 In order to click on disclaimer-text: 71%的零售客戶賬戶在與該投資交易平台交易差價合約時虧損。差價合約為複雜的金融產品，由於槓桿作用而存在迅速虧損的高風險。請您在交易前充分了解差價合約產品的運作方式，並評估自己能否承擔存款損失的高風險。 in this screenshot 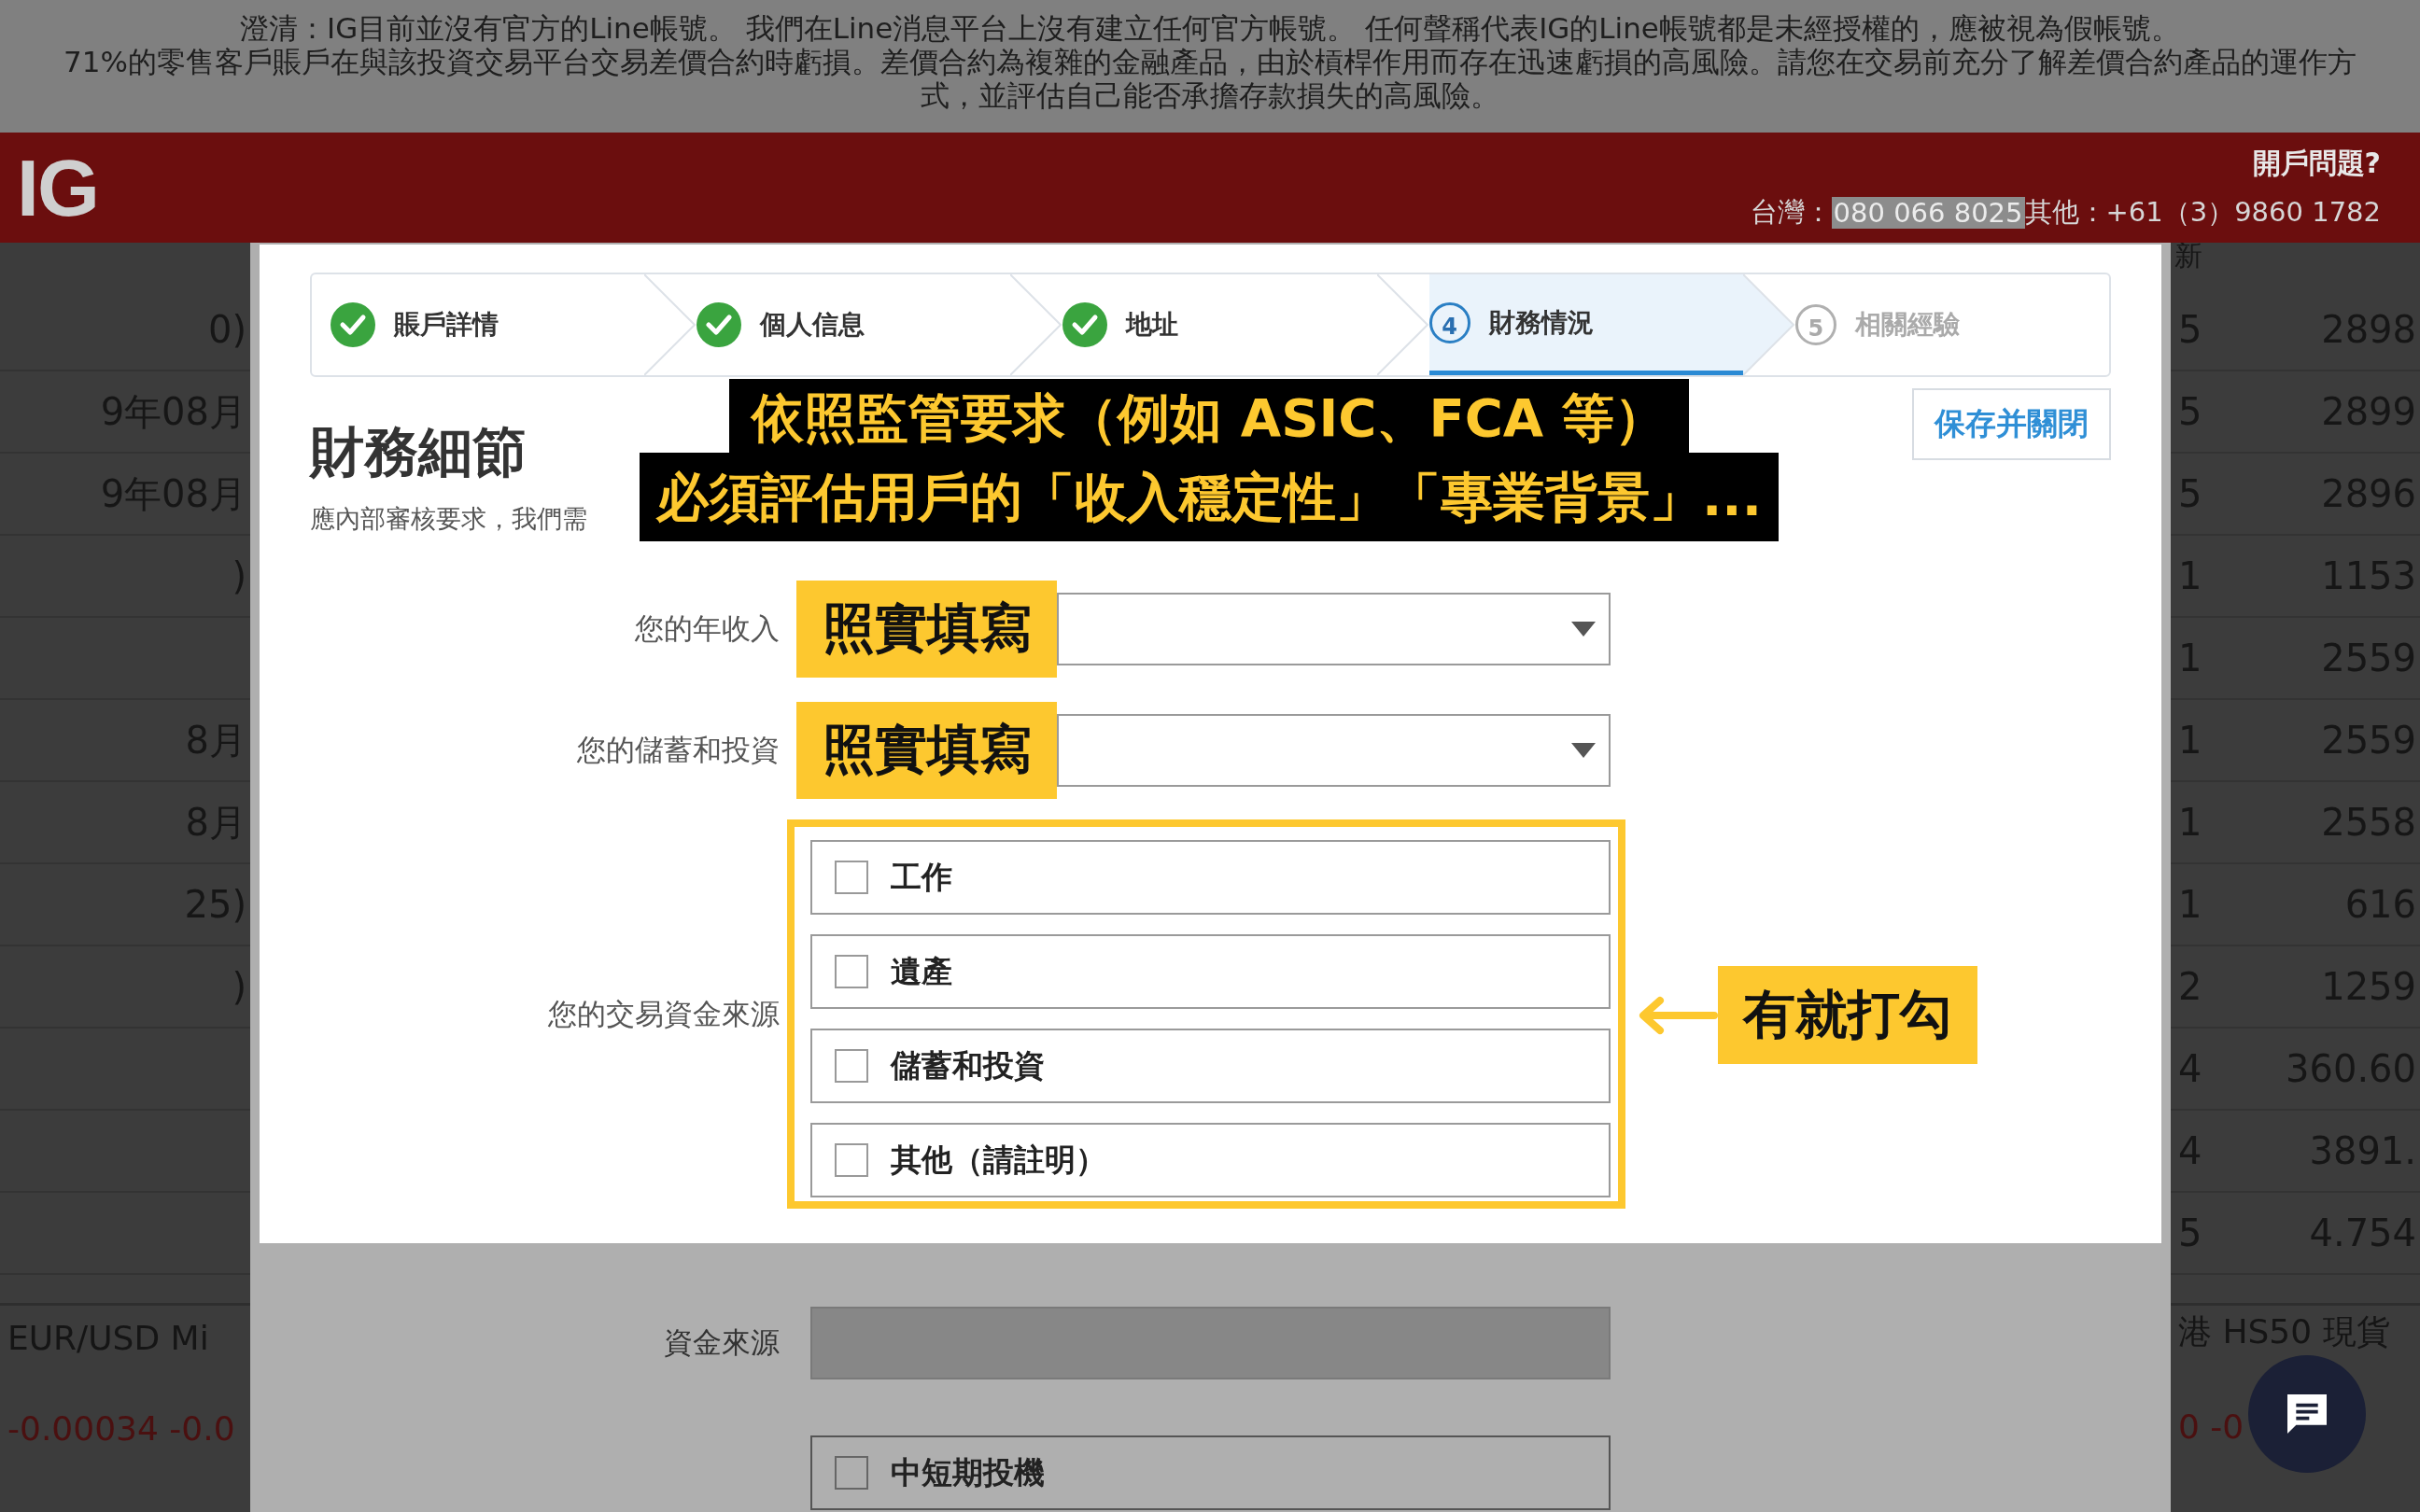, I will do `click(1210, 78)`.